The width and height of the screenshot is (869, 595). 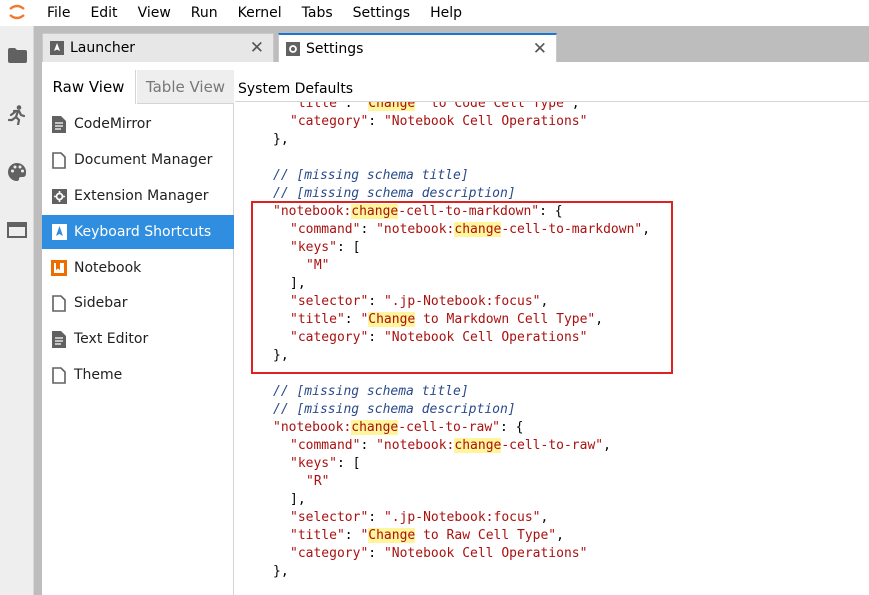 What do you see at coordinates (17, 115) in the screenshot?
I see `running-icon` at bounding box center [17, 115].